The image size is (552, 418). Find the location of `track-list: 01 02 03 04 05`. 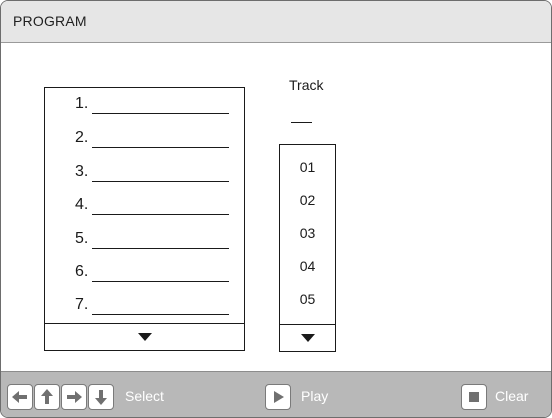

track-list: 01 02 03 04 05 is located at coordinates (307, 248).